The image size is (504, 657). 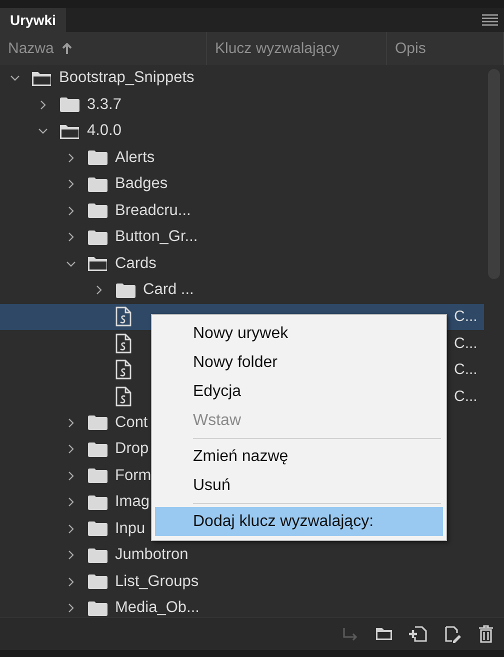 I want to click on folder-name: Drop, so click(x=132, y=449).